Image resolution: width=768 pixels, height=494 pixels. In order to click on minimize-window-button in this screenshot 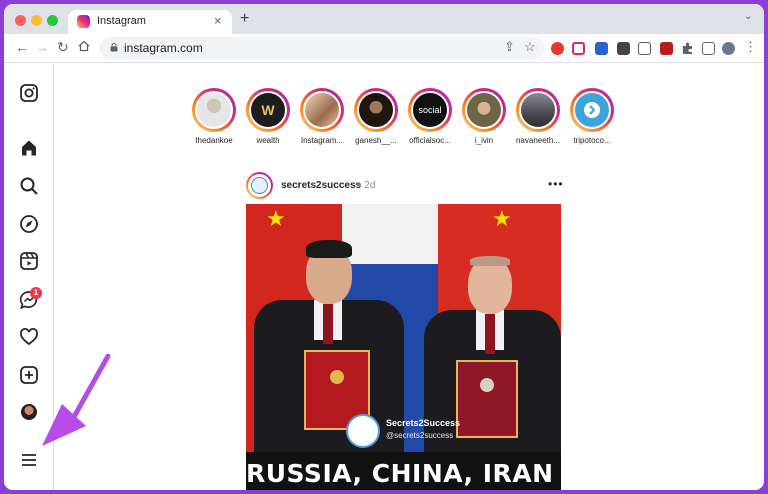, I will do `click(36, 20)`.